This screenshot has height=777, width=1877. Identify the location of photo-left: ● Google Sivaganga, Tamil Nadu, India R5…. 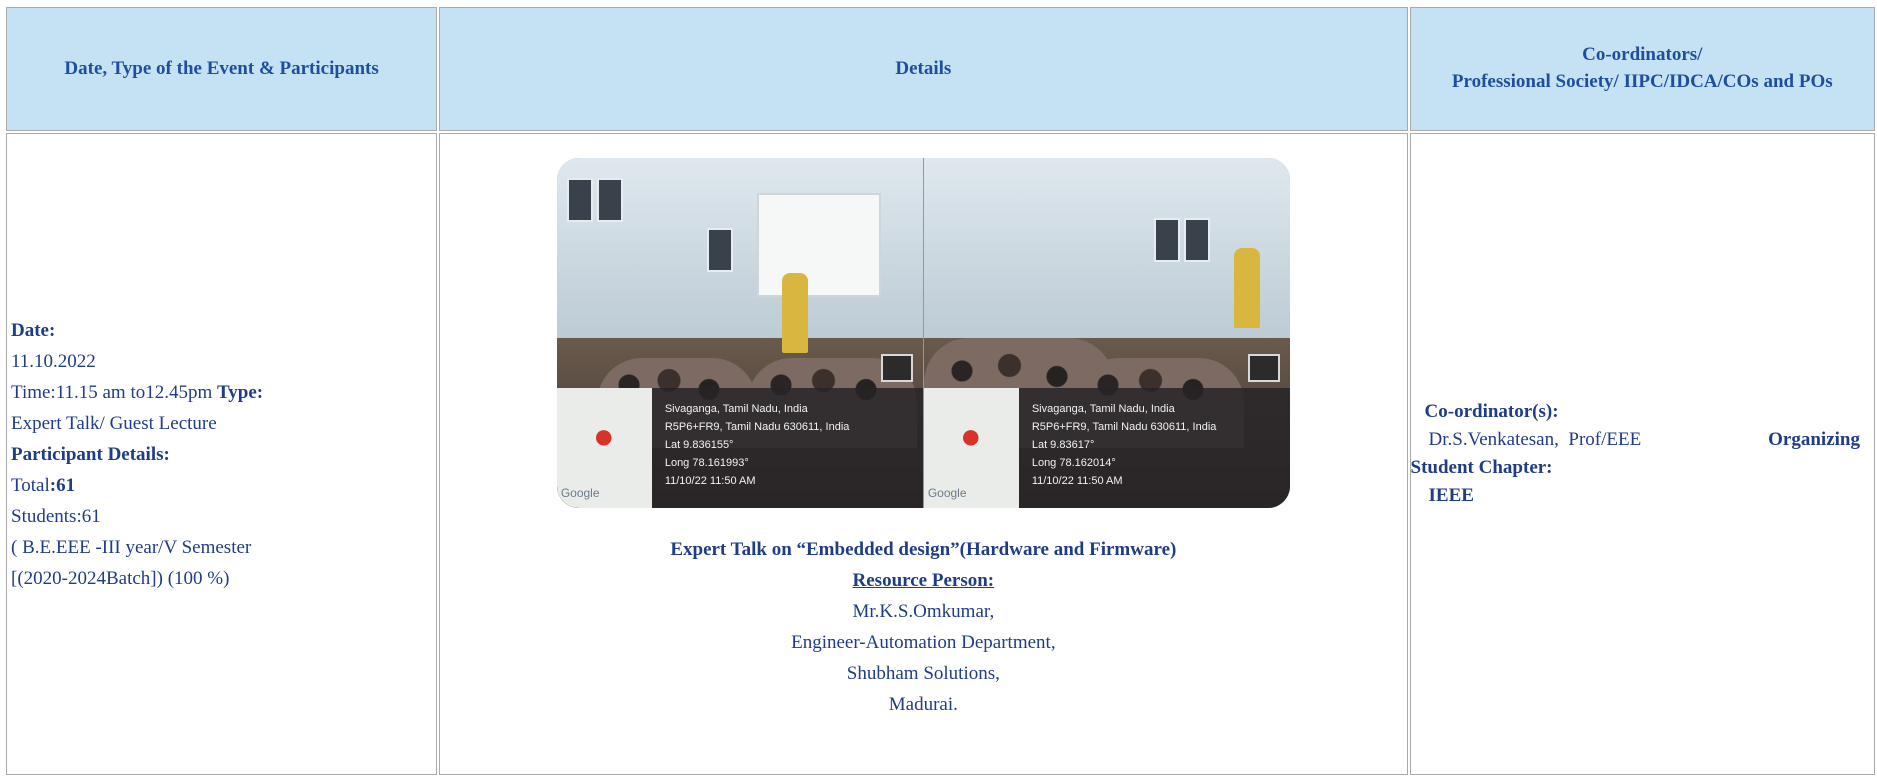
(739, 333).